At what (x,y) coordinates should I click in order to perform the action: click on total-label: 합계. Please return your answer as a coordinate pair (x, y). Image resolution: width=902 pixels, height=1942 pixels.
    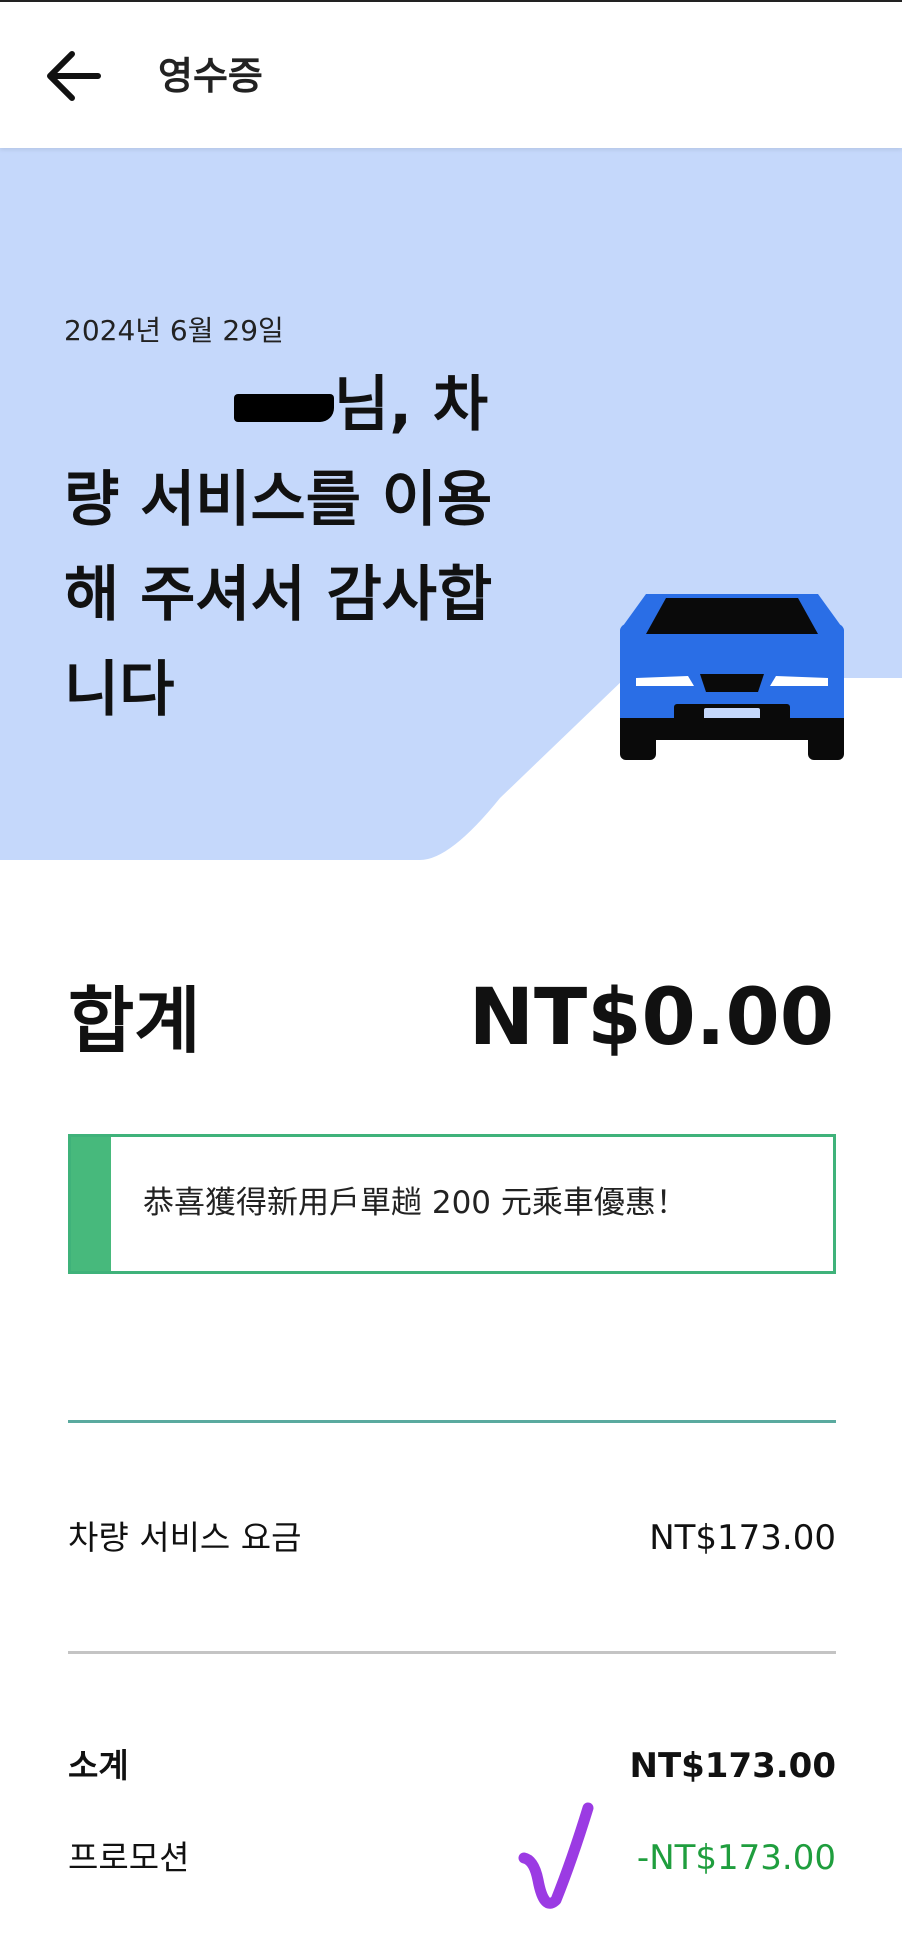
    Looking at the image, I should click on (134, 1021).